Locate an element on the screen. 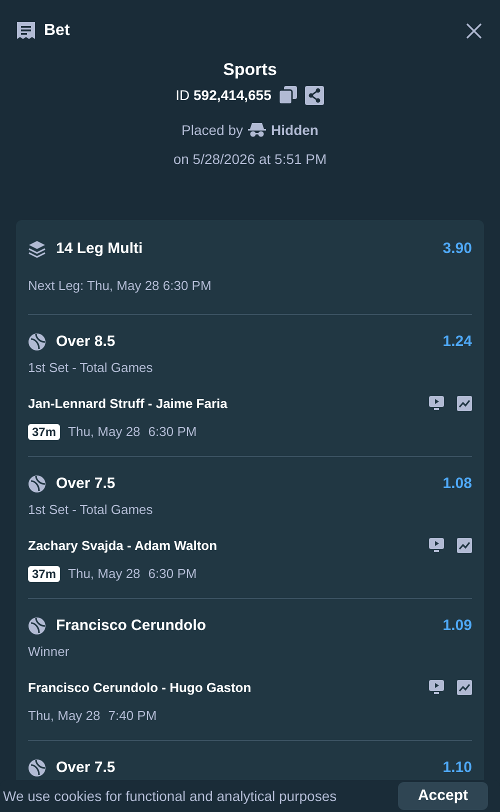 This screenshot has width=500, height=812. selection-odds: 1.08 is located at coordinates (457, 484).